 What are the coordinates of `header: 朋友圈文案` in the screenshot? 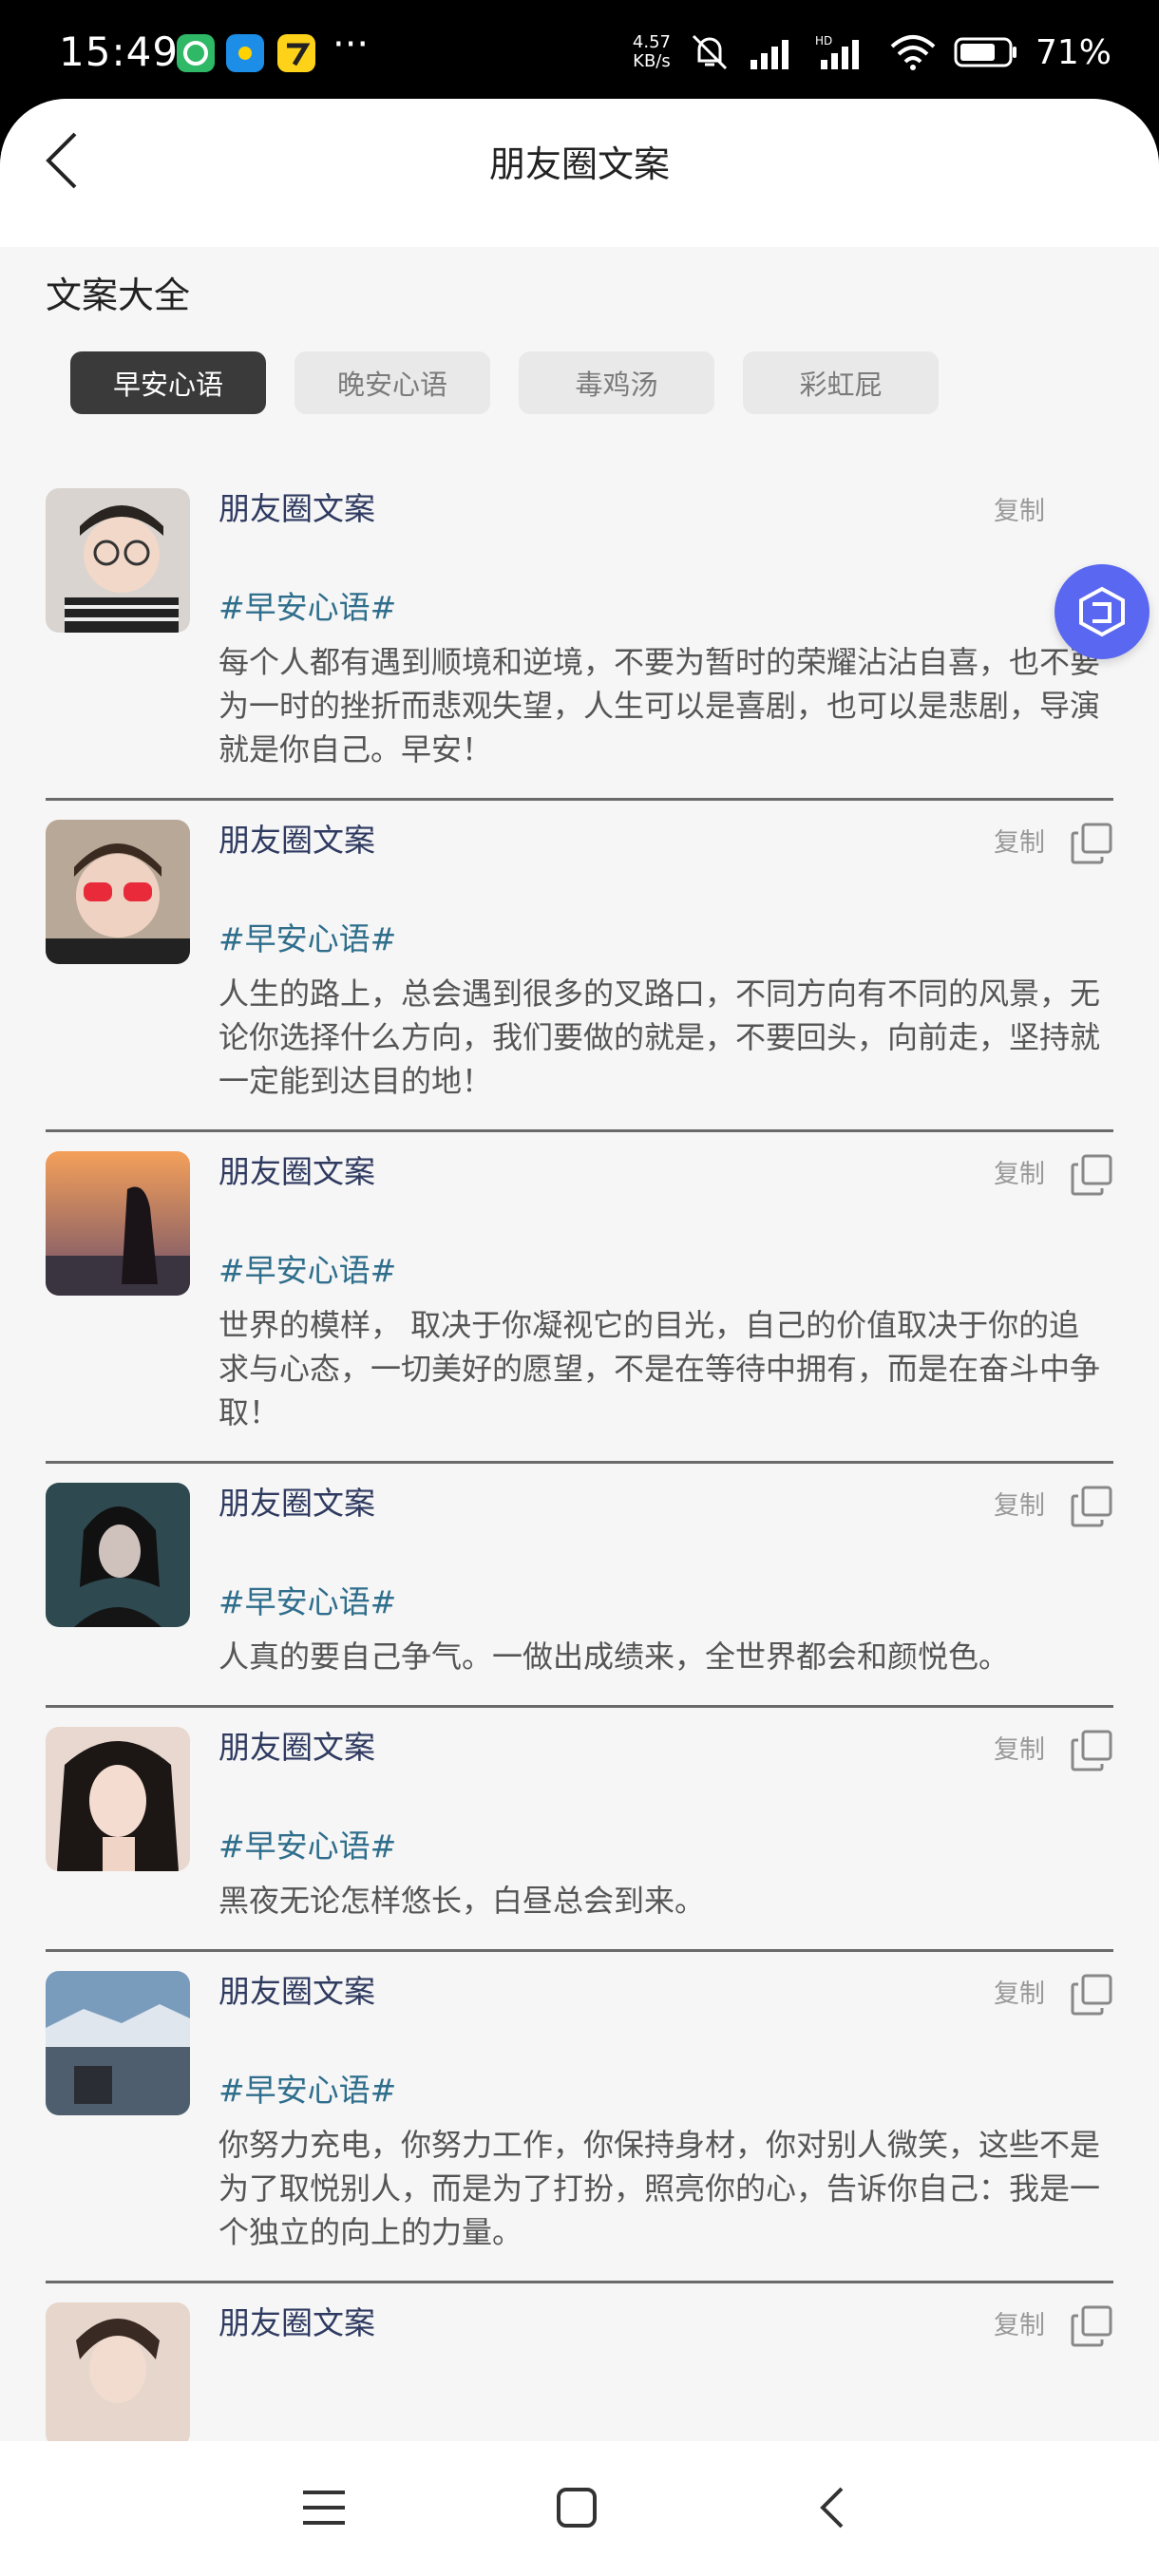 It's located at (579, 173).